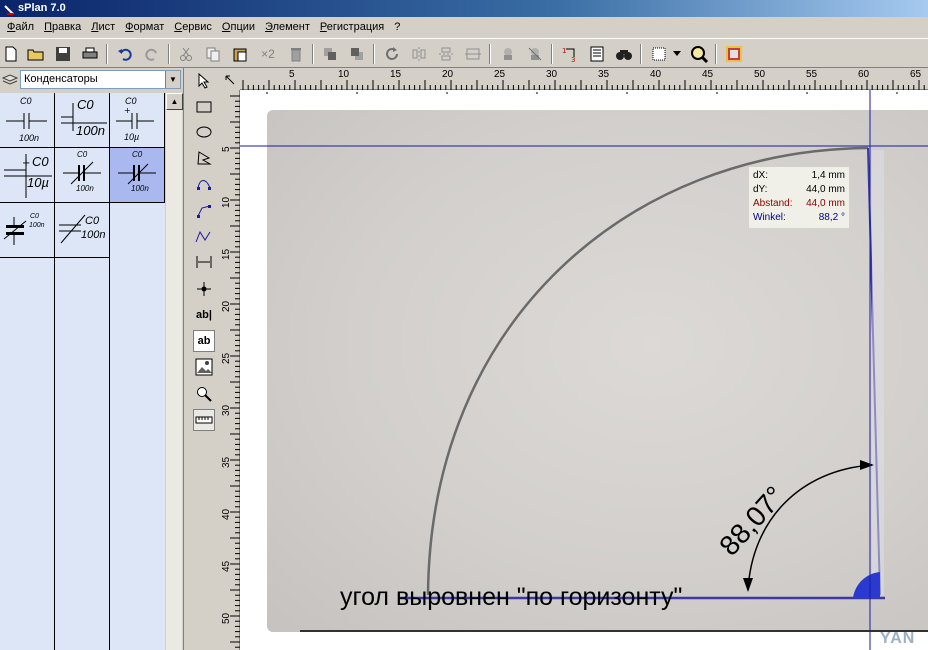  What do you see at coordinates (9, 9) in the screenshot?
I see `app-icon` at bounding box center [9, 9].